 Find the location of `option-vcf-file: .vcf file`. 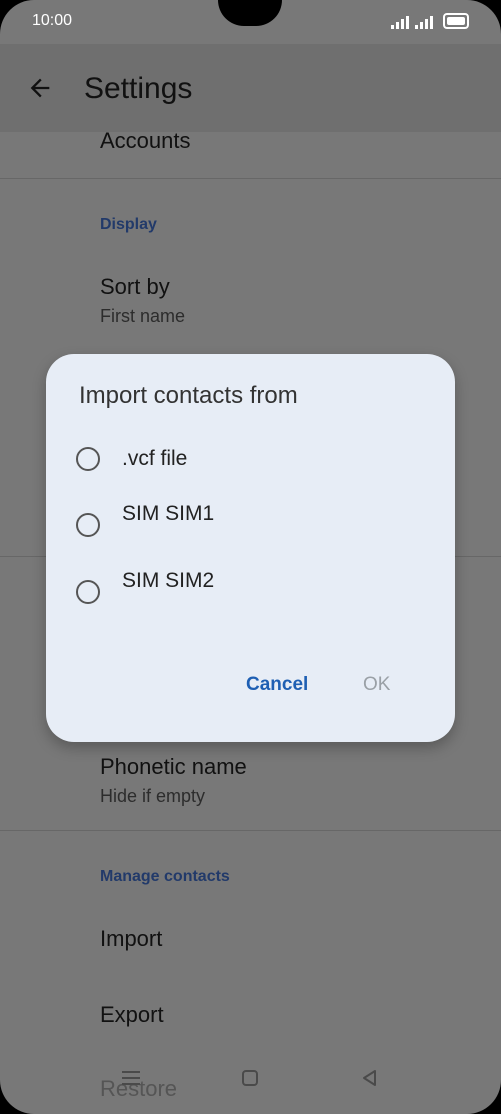

option-vcf-file: .vcf file is located at coordinates (131, 459).